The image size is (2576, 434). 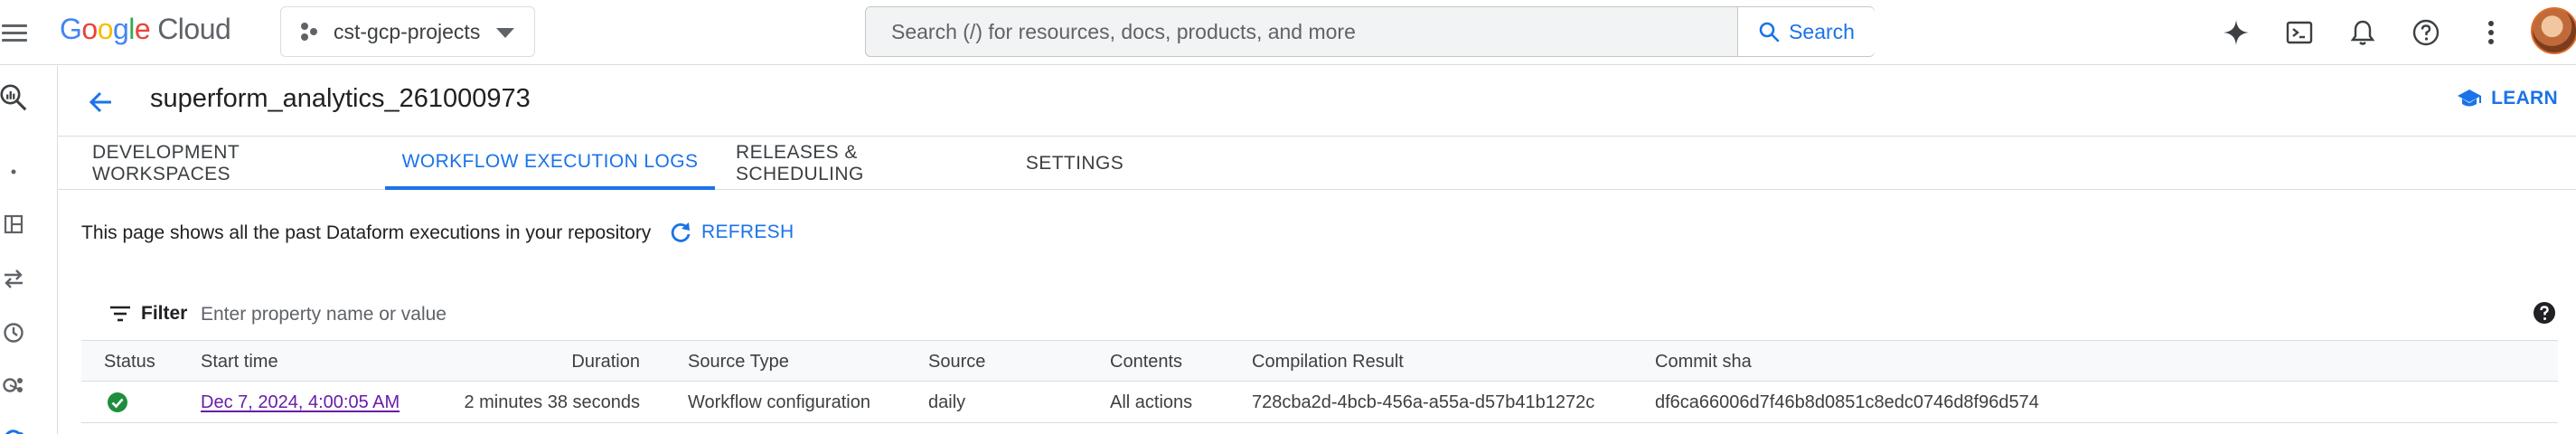 I want to click on data-transfer-icon, so click(x=14, y=278).